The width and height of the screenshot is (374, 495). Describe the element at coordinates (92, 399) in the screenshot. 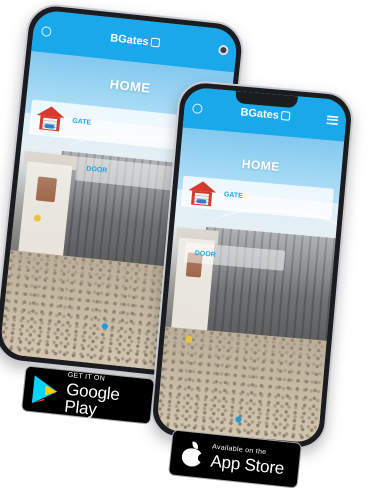

I see `google-badge-big-text: Google Play` at that location.